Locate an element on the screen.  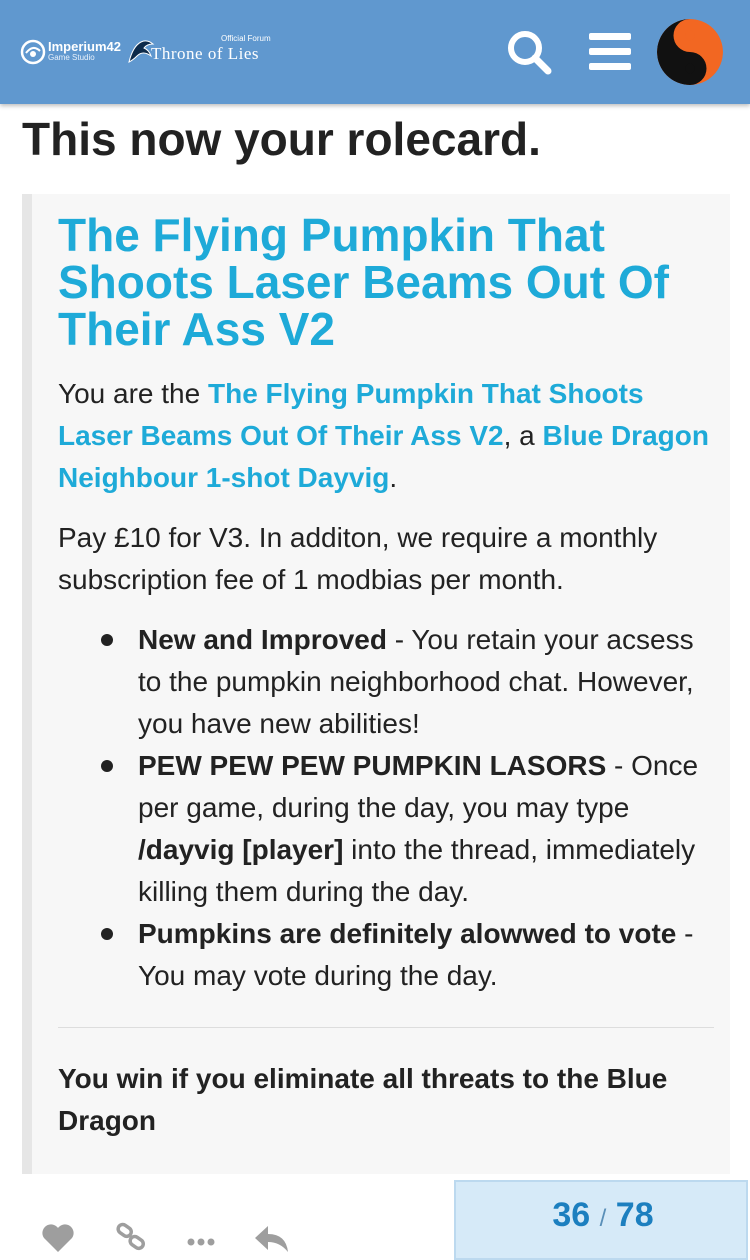
ability-command: /dayvig [player] is located at coordinates (241, 849).